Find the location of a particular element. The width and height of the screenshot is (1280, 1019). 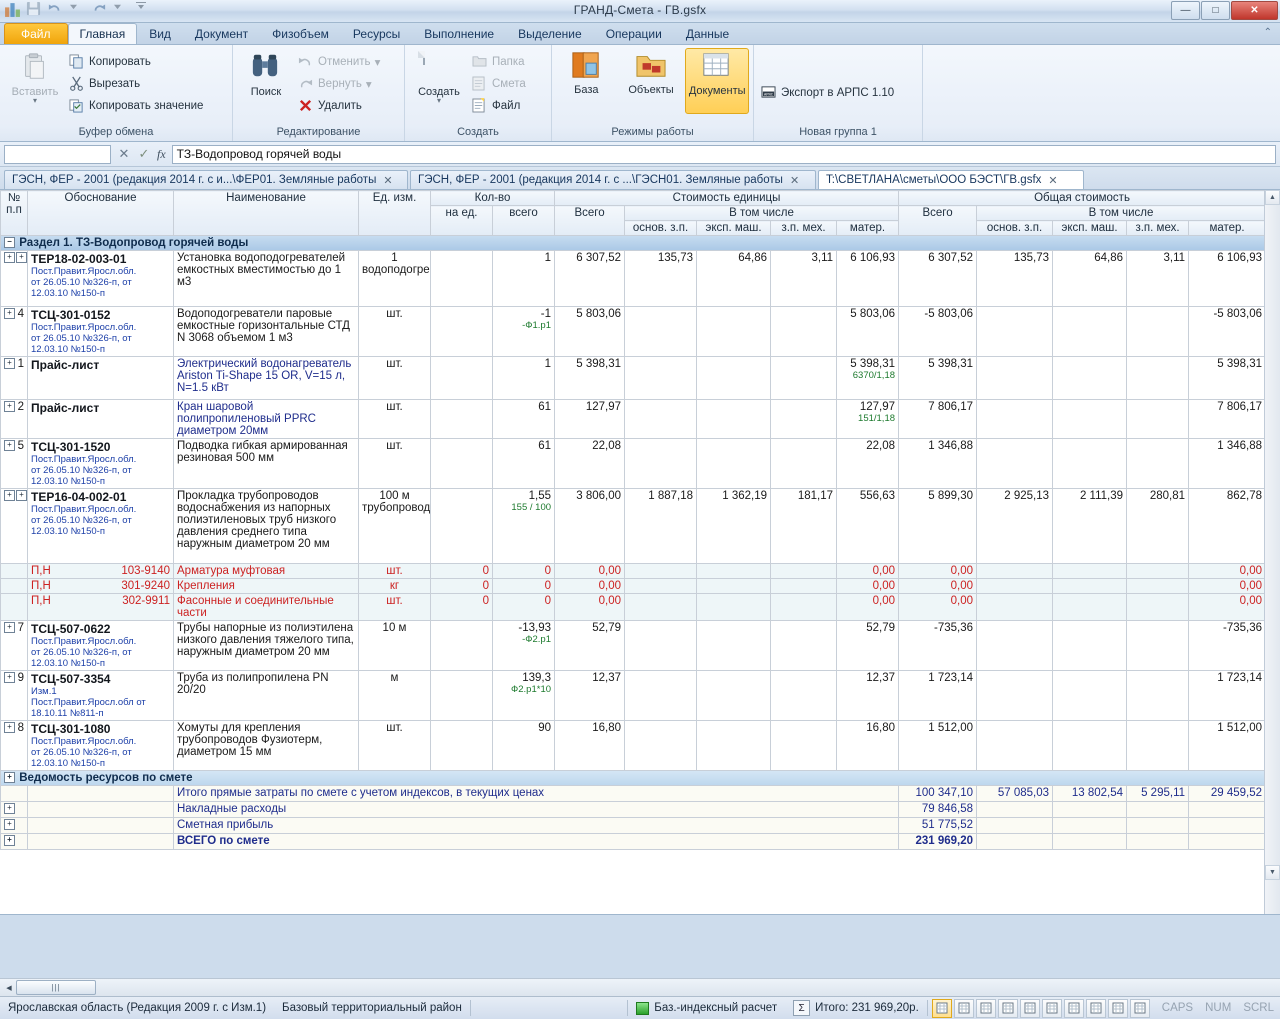

maximize-button: □ is located at coordinates (1215, 10).